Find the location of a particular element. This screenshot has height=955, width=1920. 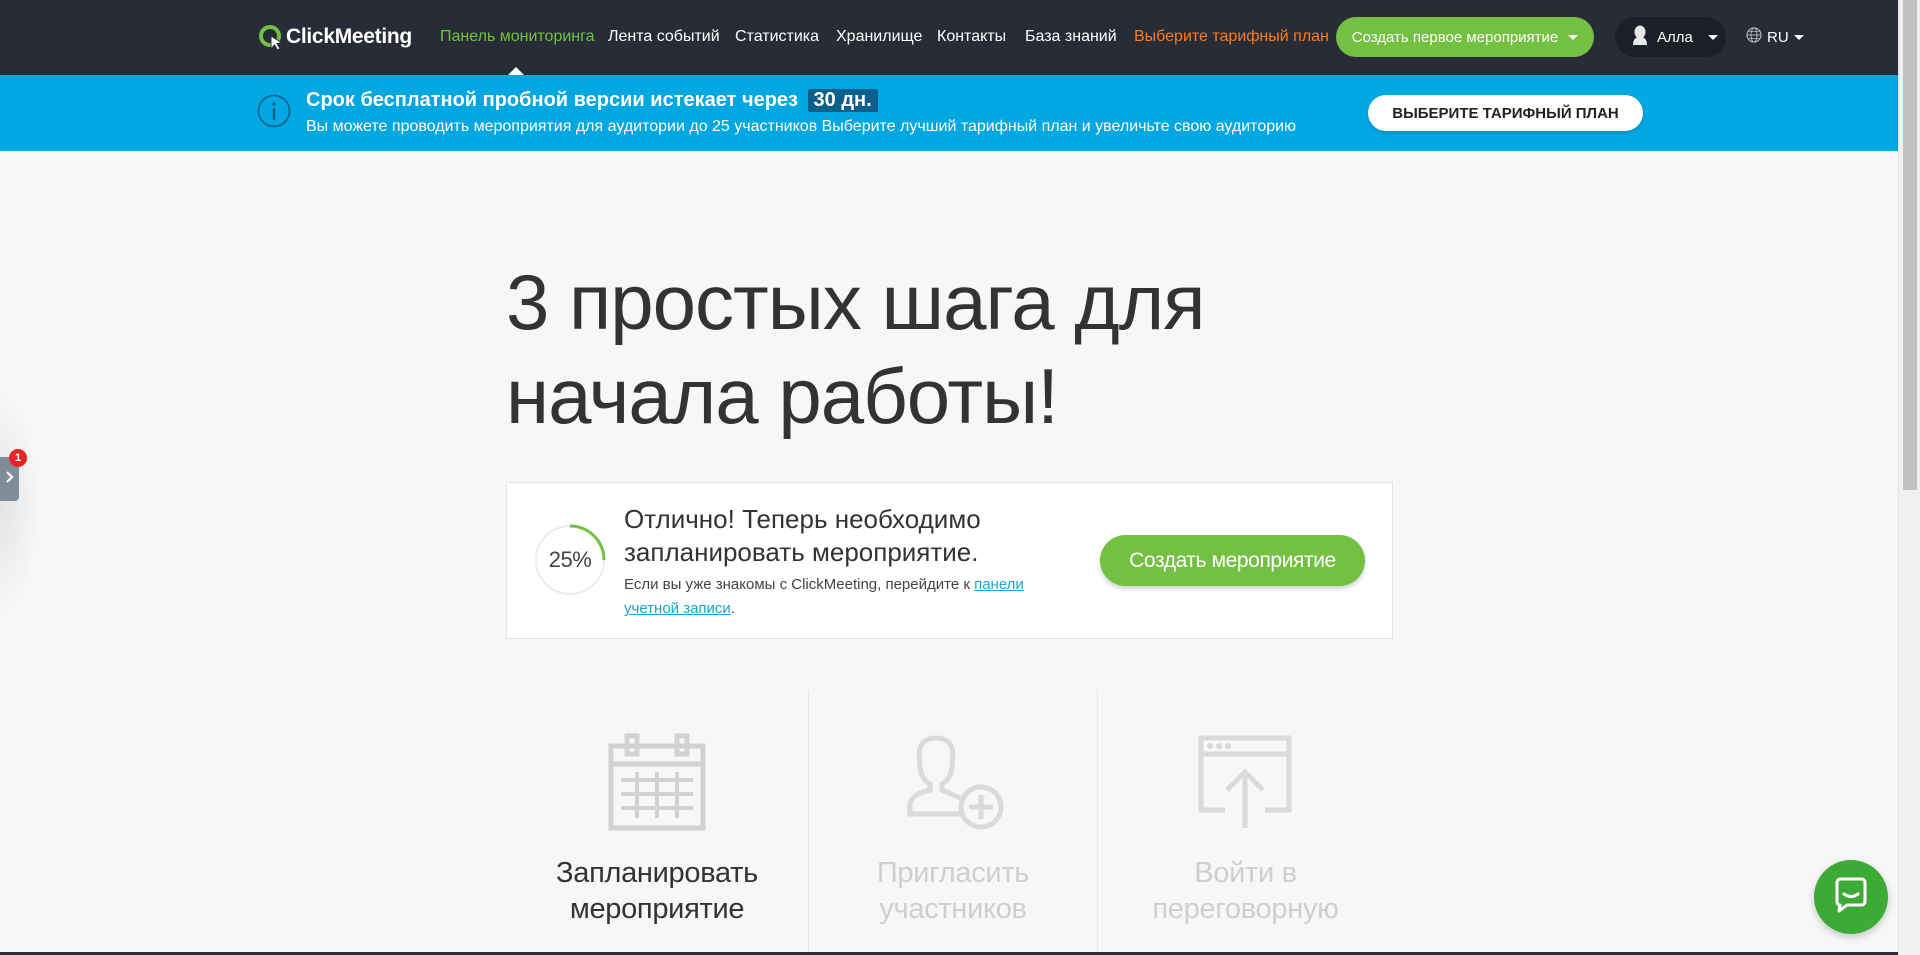

step-label: Войти в переговорную is located at coordinates (1245, 891).